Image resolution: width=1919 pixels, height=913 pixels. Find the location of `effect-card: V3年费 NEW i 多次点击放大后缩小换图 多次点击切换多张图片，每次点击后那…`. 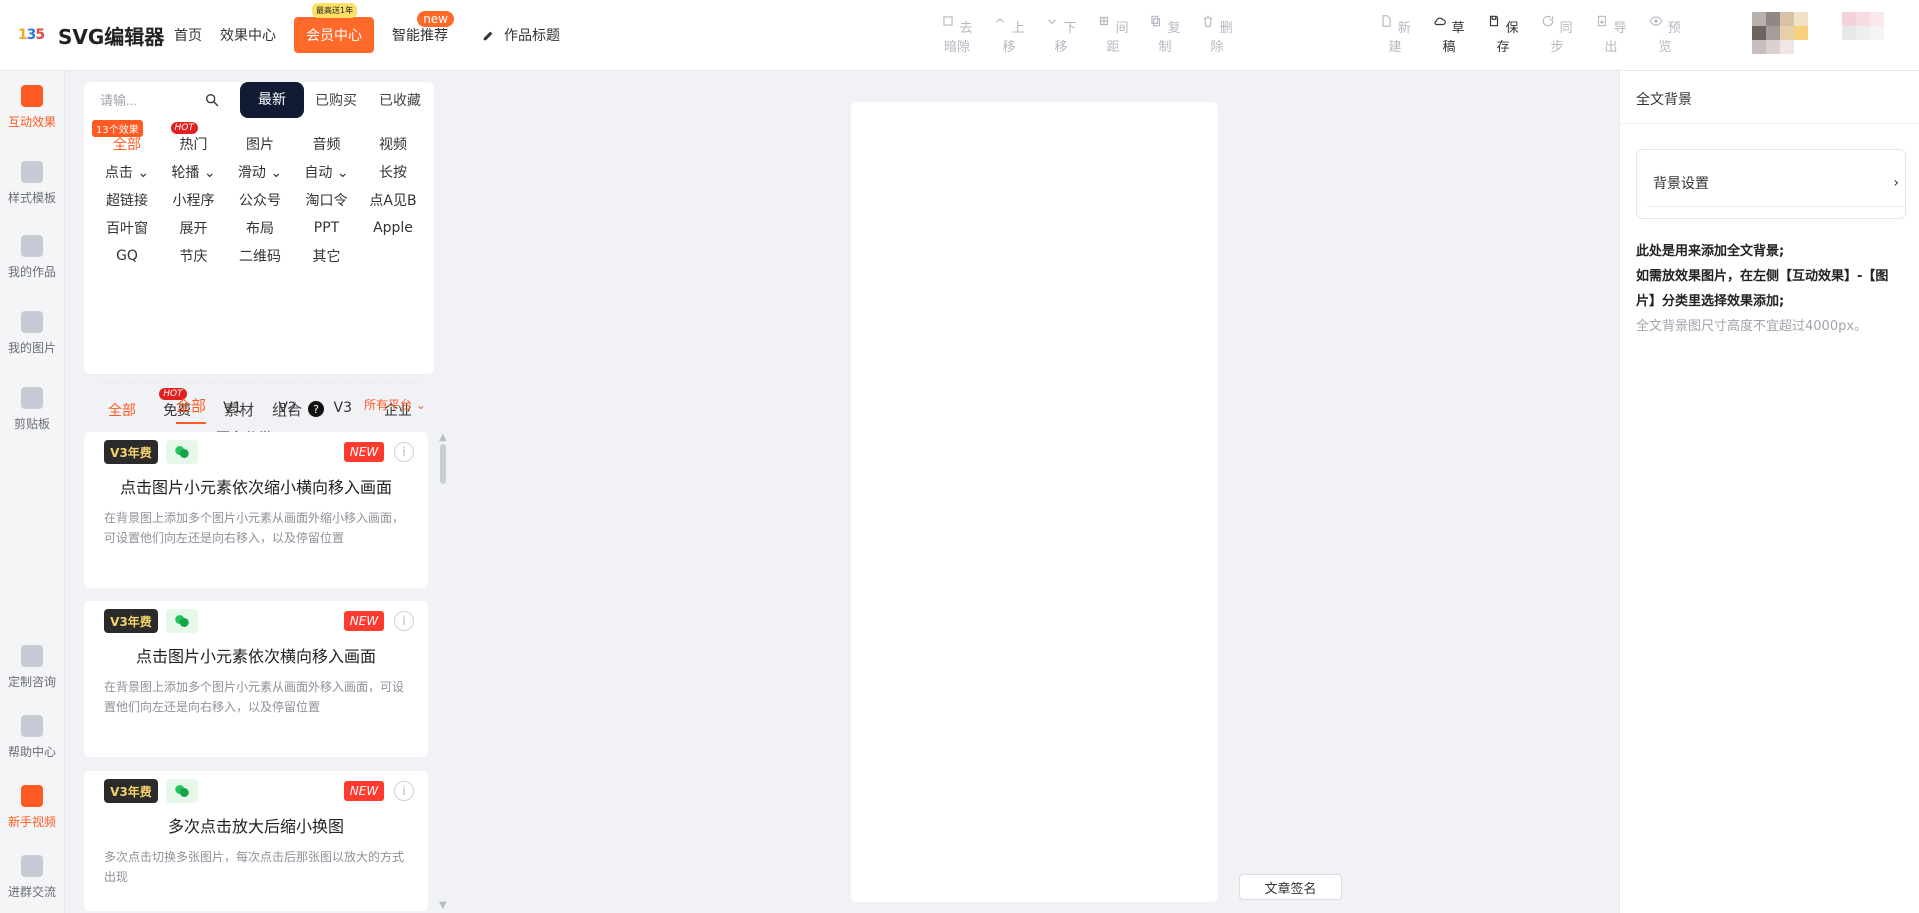

effect-card: V3年费 NEW i 多次点击放大后缩小换图 多次点击切换多张图片，每次点击后那… is located at coordinates (256, 841).